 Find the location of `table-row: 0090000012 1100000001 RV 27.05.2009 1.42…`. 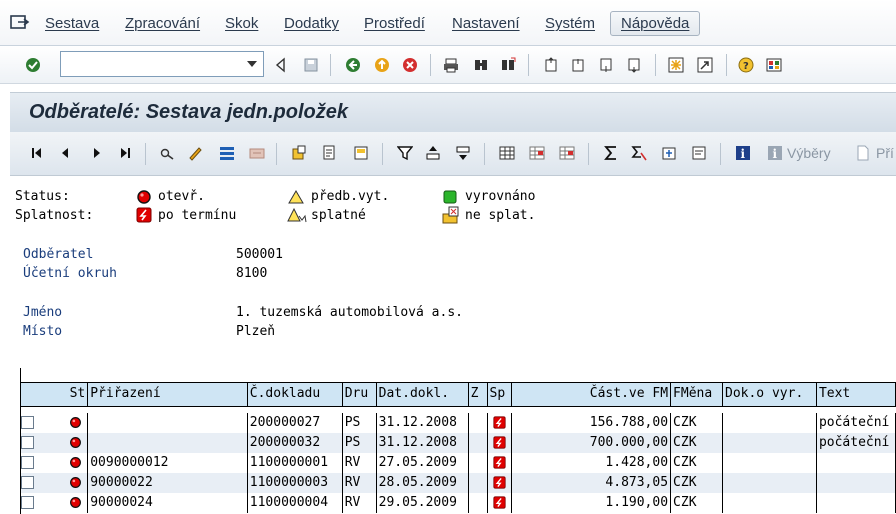

table-row: 0090000012 1100000001 RV 27.05.2009 1.42… is located at coordinates (458, 463).